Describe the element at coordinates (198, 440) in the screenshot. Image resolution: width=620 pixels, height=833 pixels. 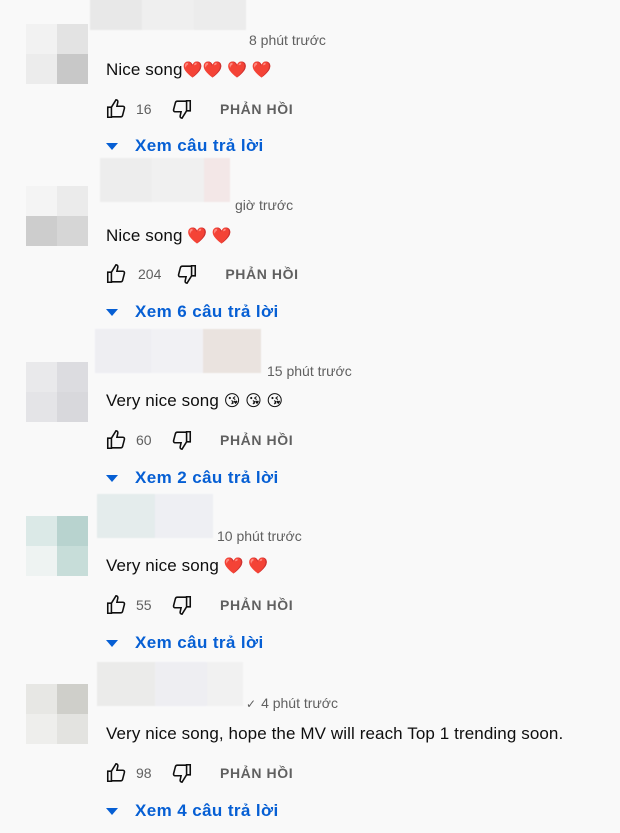
I see `comment-actions: 60 PHẢN HỒI` at that location.